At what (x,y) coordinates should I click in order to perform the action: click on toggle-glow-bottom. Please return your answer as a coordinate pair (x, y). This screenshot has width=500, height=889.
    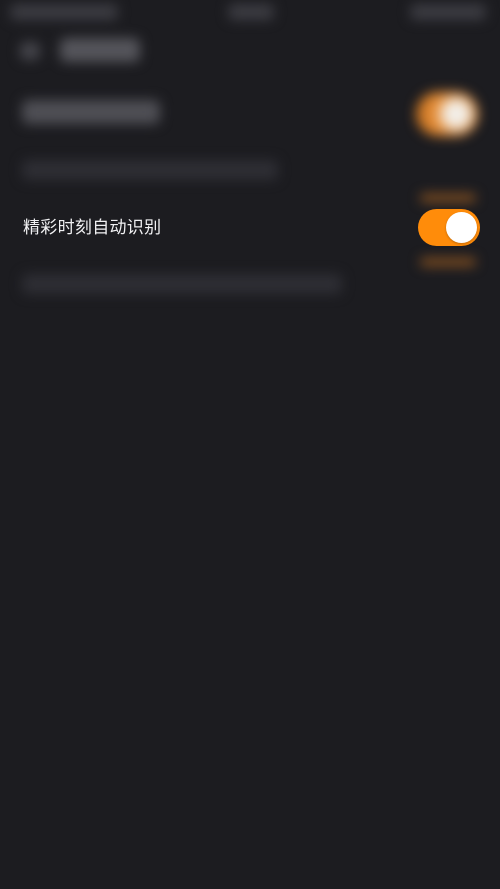
    Looking at the image, I should click on (448, 262).